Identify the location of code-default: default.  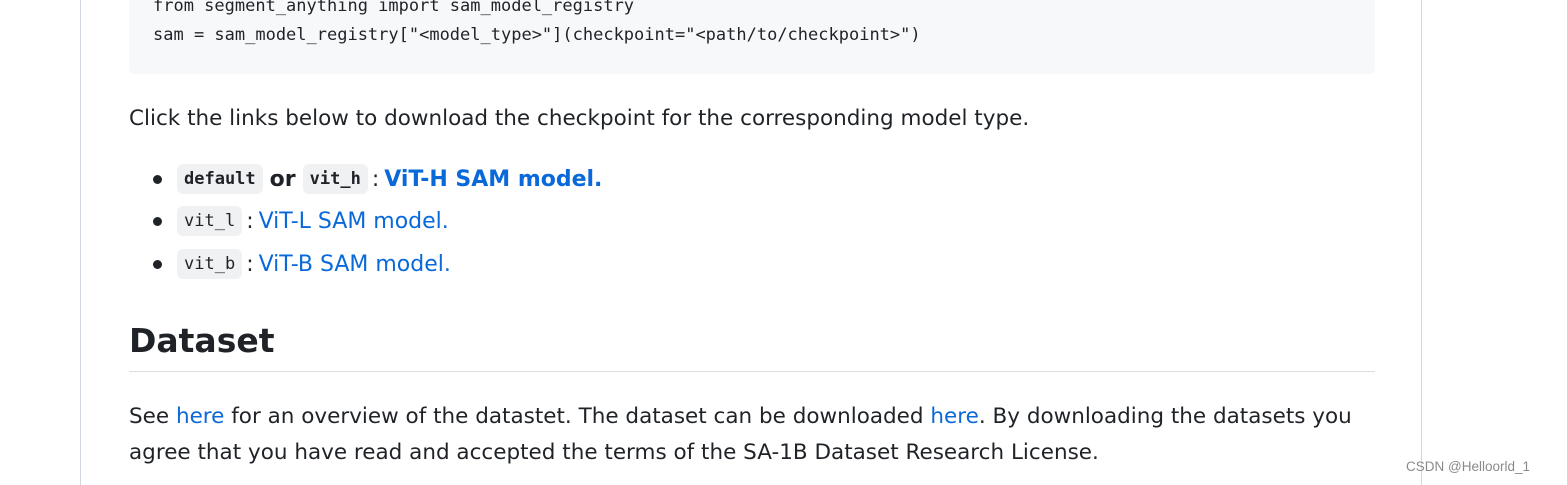
(220, 179).